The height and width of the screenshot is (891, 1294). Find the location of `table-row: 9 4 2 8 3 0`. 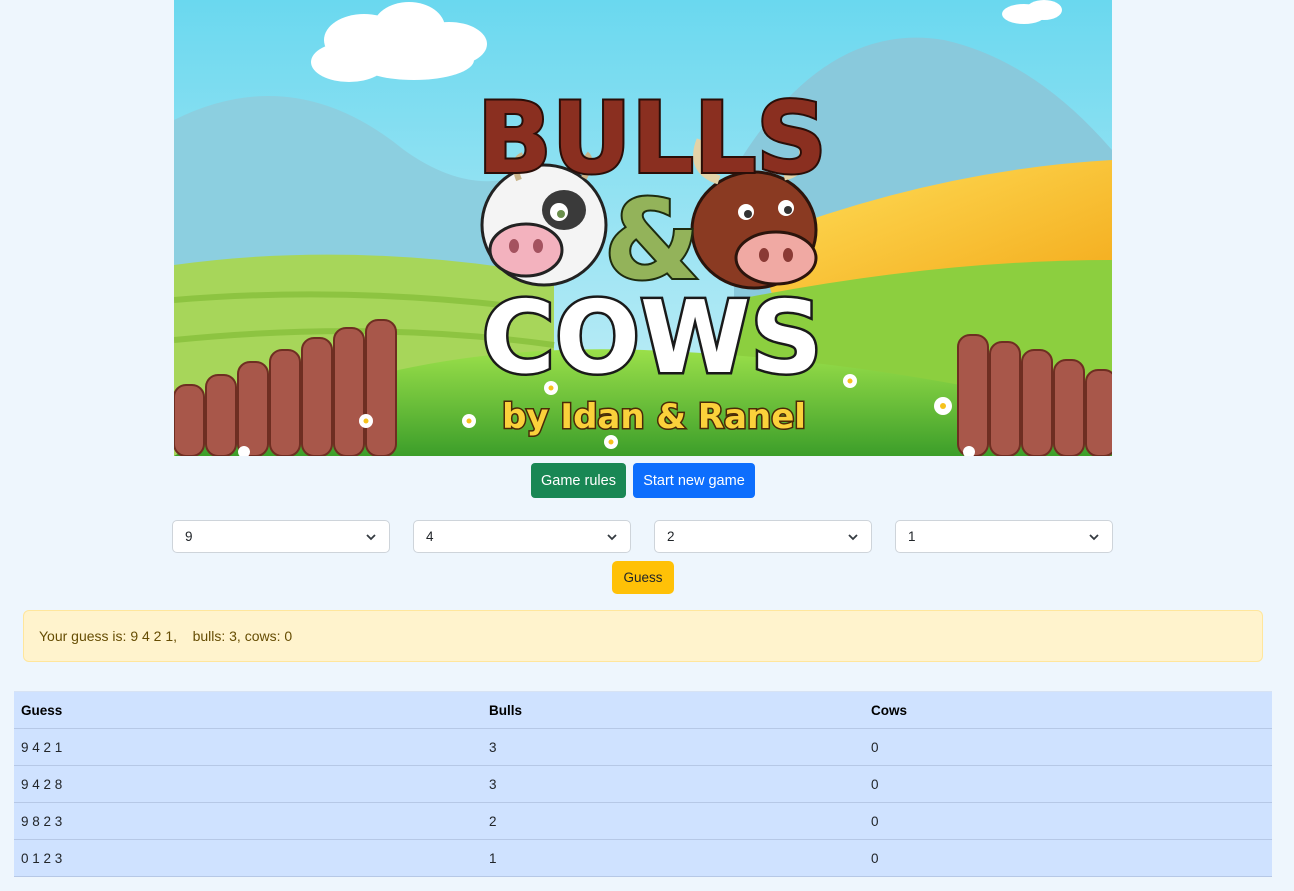

table-row: 9 4 2 8 3 0 is located at coordinates (643, 784).